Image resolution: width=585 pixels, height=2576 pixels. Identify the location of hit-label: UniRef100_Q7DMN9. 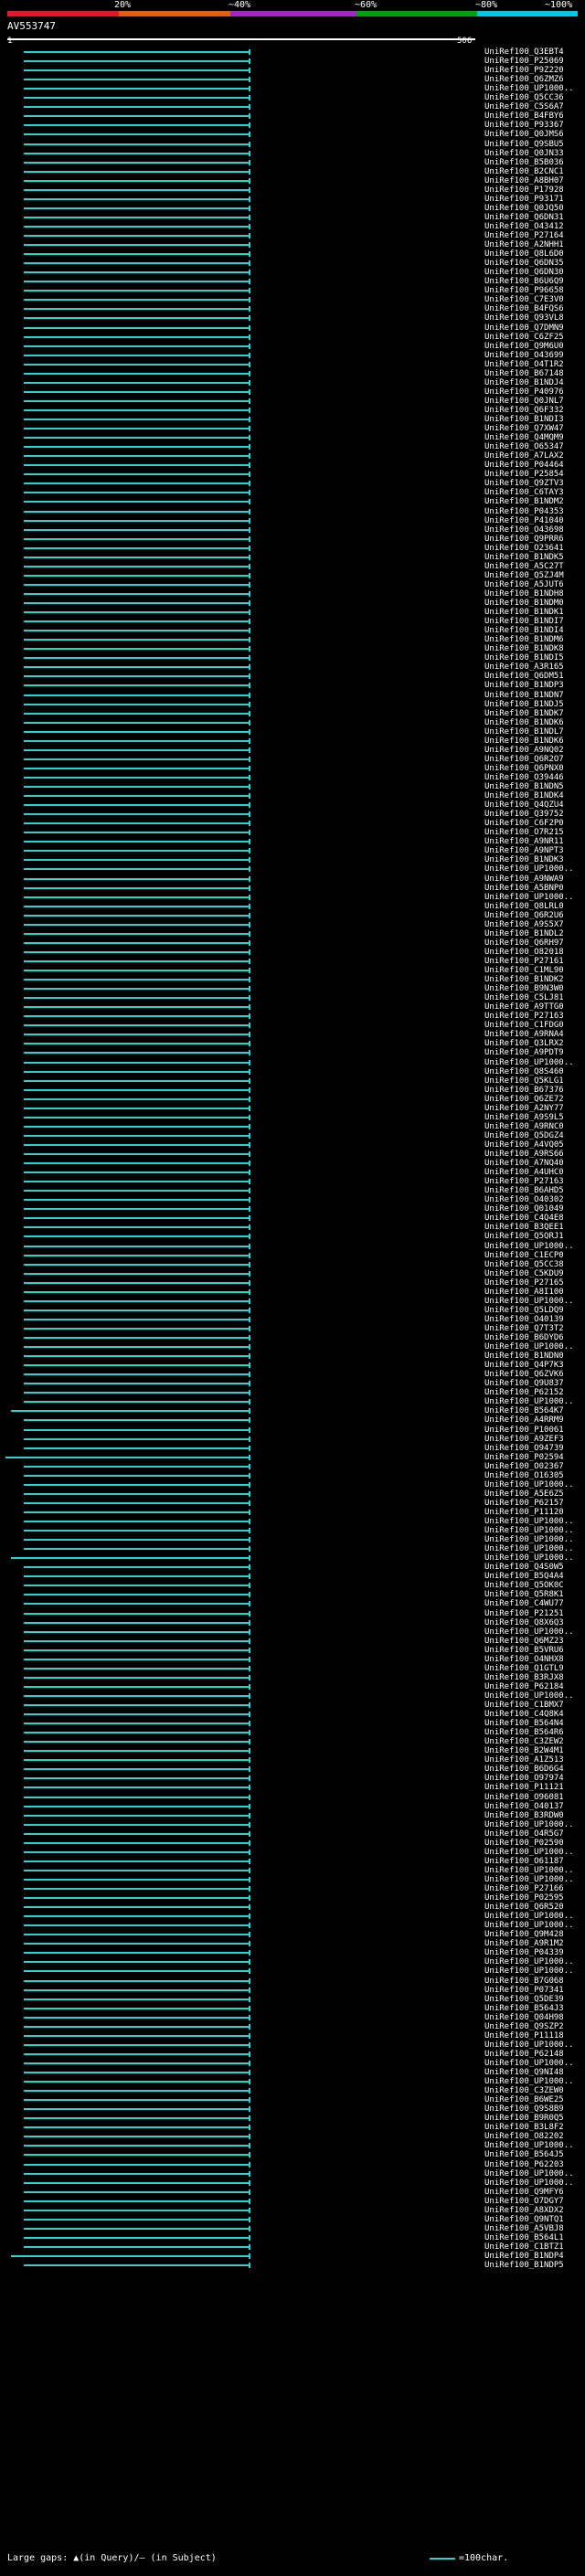
(524, 328).